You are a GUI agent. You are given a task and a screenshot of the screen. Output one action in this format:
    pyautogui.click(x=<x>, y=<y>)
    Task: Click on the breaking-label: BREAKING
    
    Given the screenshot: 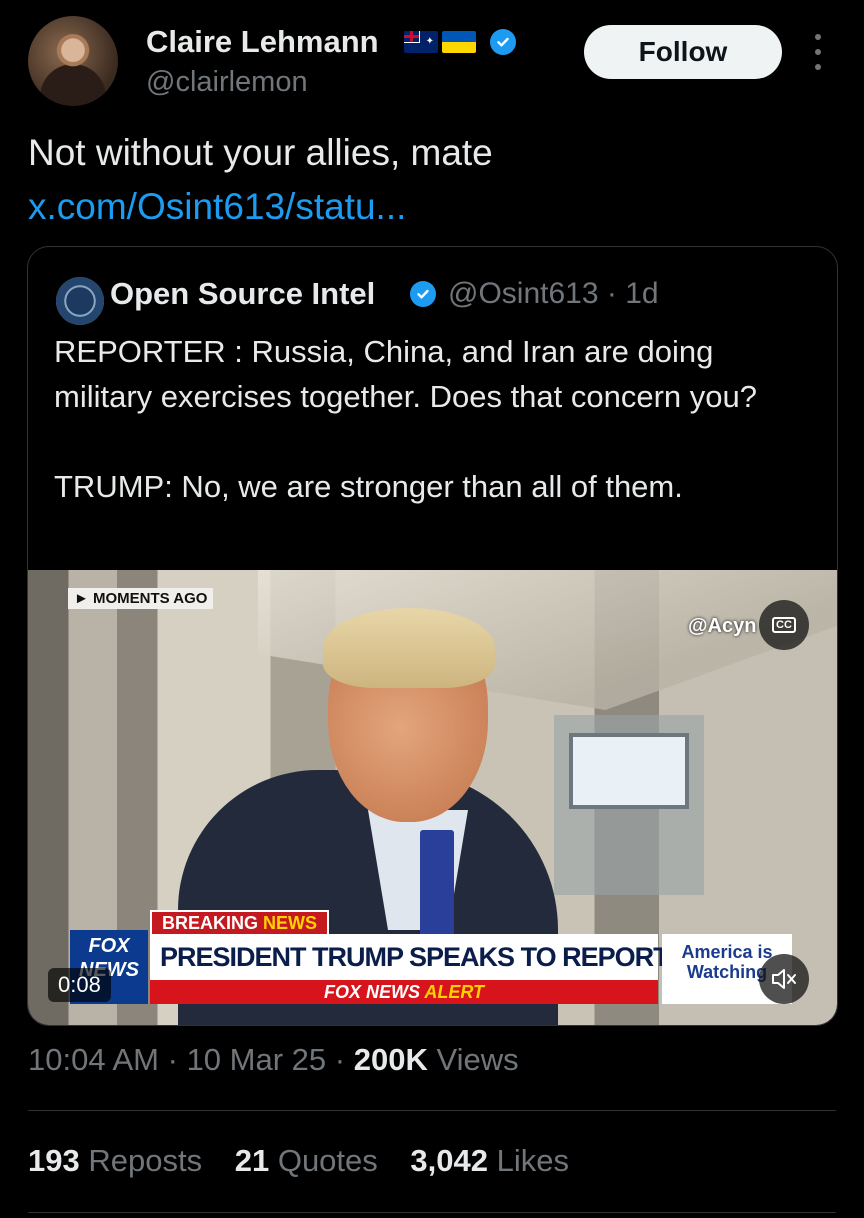 What is the action you would take?
    pyautogui.click(x=210, y=923)
    